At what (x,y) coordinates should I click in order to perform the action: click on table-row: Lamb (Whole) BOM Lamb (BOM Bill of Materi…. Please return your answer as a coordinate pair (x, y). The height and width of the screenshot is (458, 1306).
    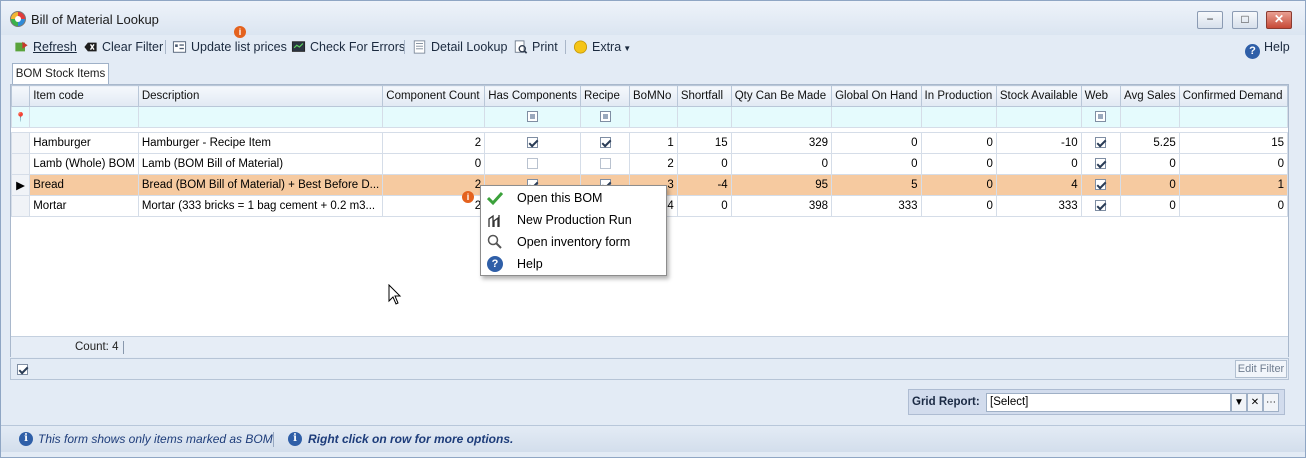
    Looking at the image, I should click on (649, 164).